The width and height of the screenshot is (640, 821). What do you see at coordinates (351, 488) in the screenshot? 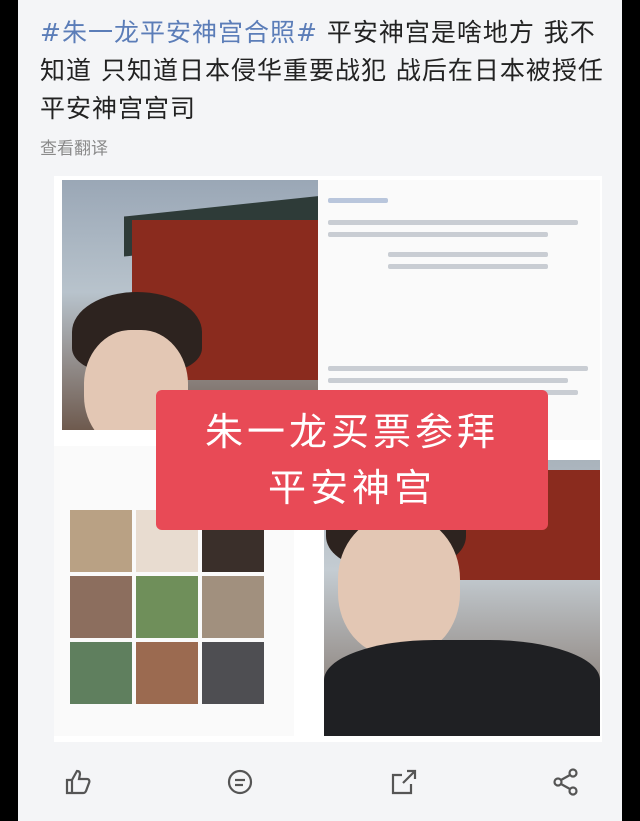
I see `banner-line-2: 平安神宫` at bounding box center [351, 488].